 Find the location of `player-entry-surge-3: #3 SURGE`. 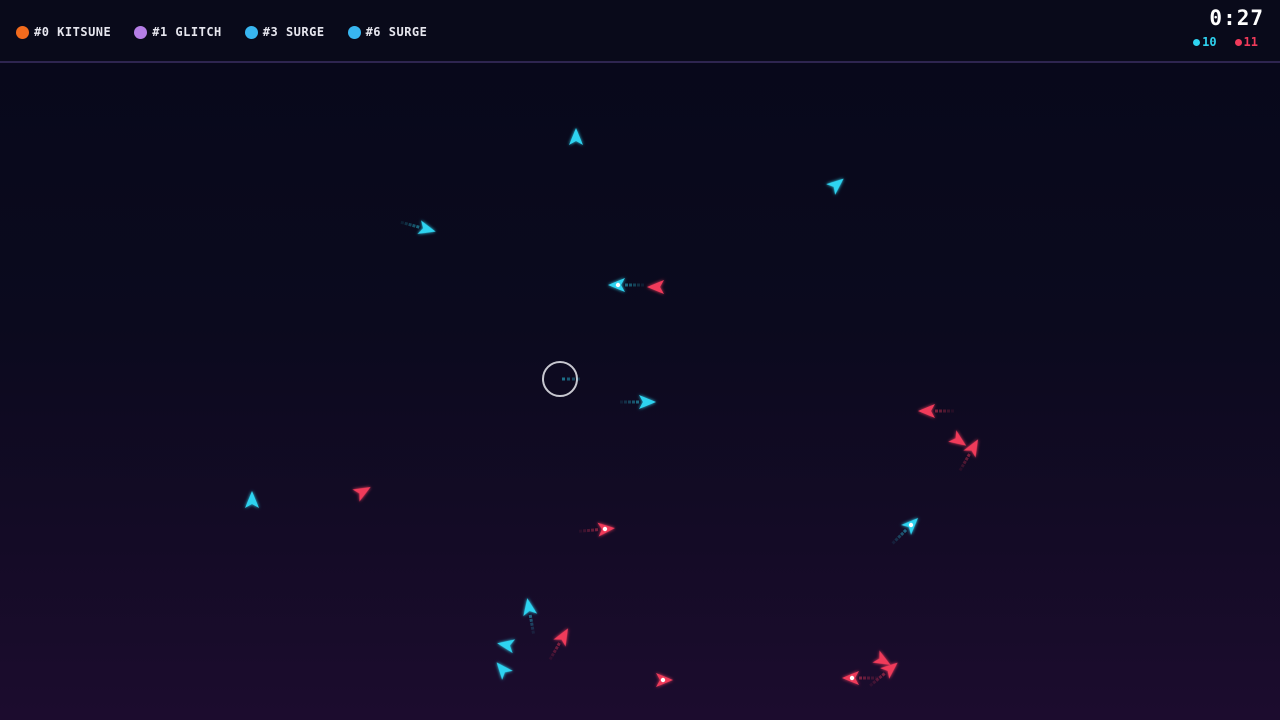

player-entry-surge-3: #3 SURGE is located at coordinates (284, 32).